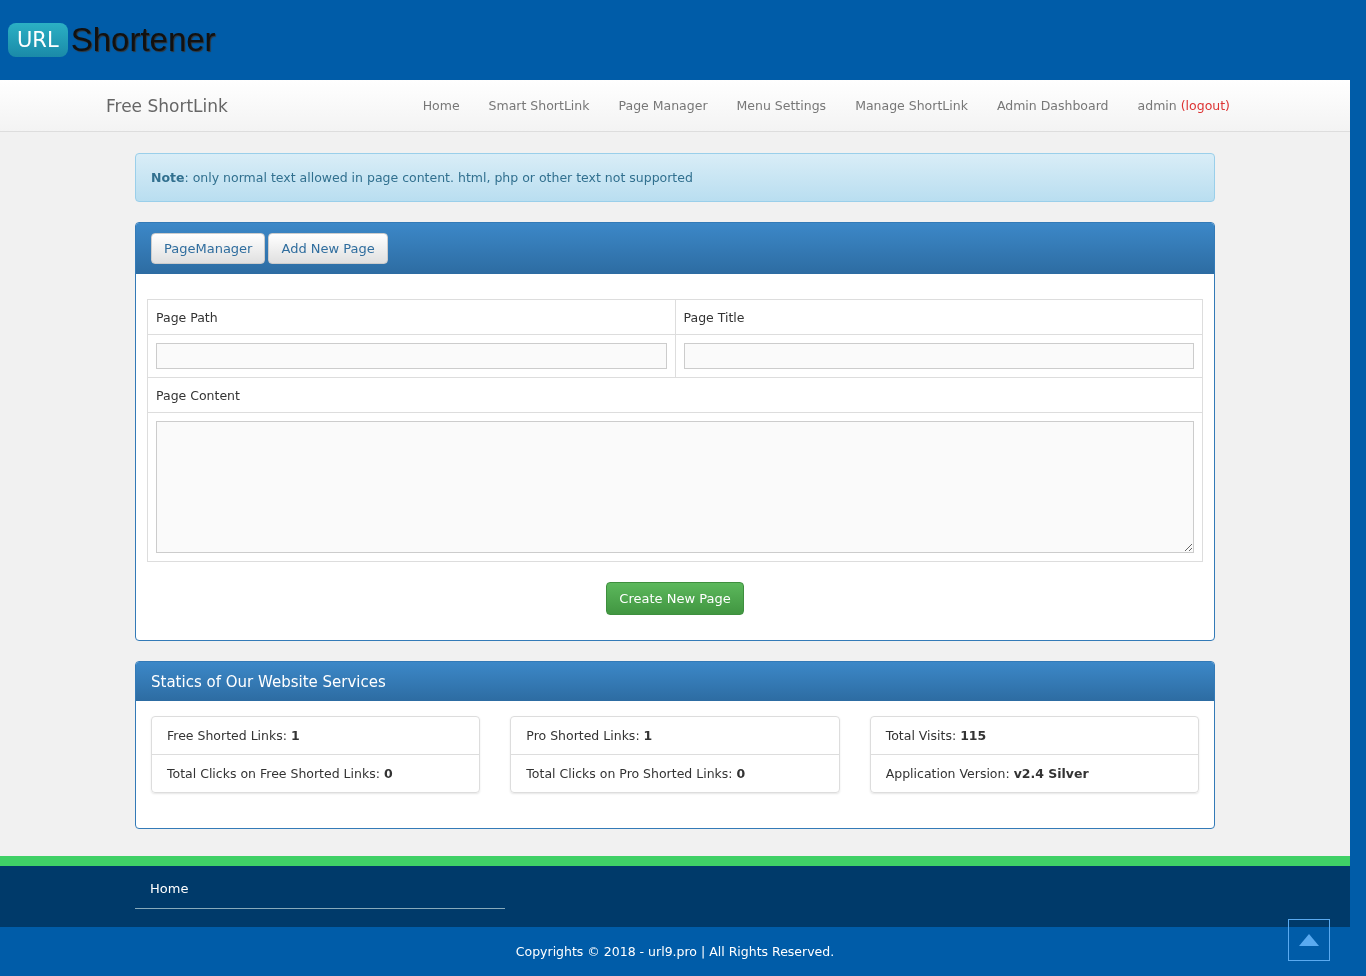  I want to click on stat-text: Total Clicks on Free Shorted Links: 0, so click(316, 773).